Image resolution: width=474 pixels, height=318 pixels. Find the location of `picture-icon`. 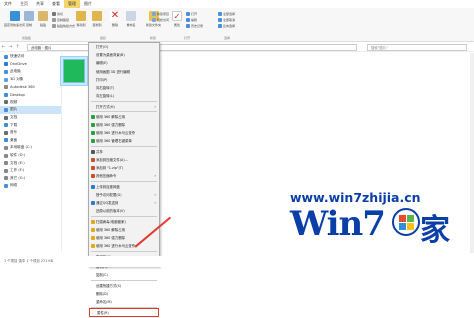

picture-icon is located at coordinates (6, 109).